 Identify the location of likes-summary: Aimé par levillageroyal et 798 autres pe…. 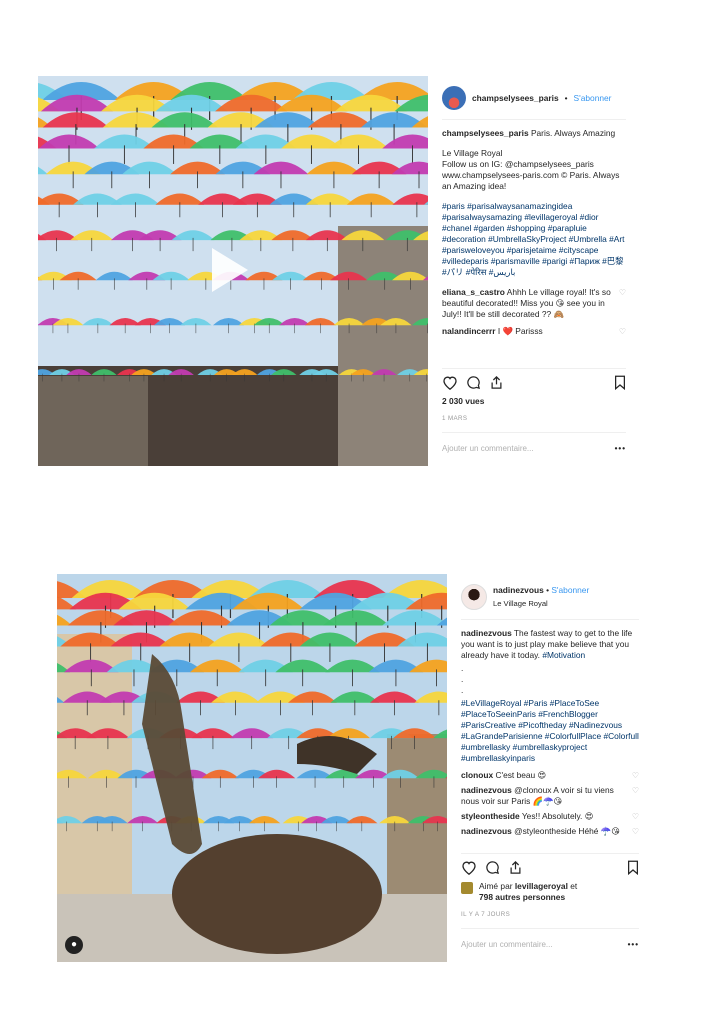
(550, 892).